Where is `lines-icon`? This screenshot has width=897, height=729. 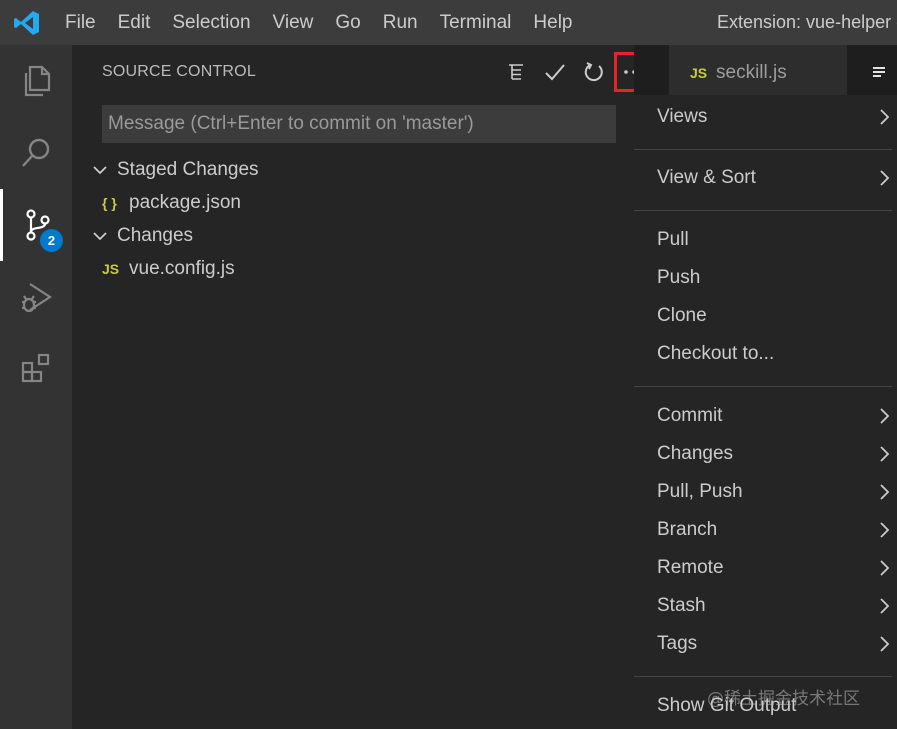
lines-icon is located at coordinates (879, 71).